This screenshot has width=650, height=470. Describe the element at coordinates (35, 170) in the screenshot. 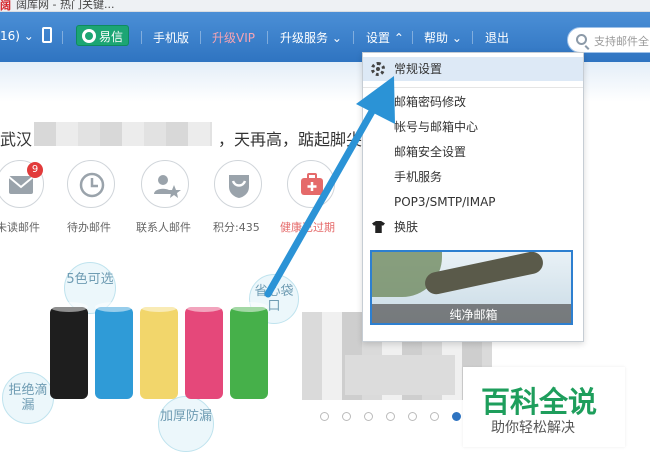

I see `unread-count-badge: 9` at that location.